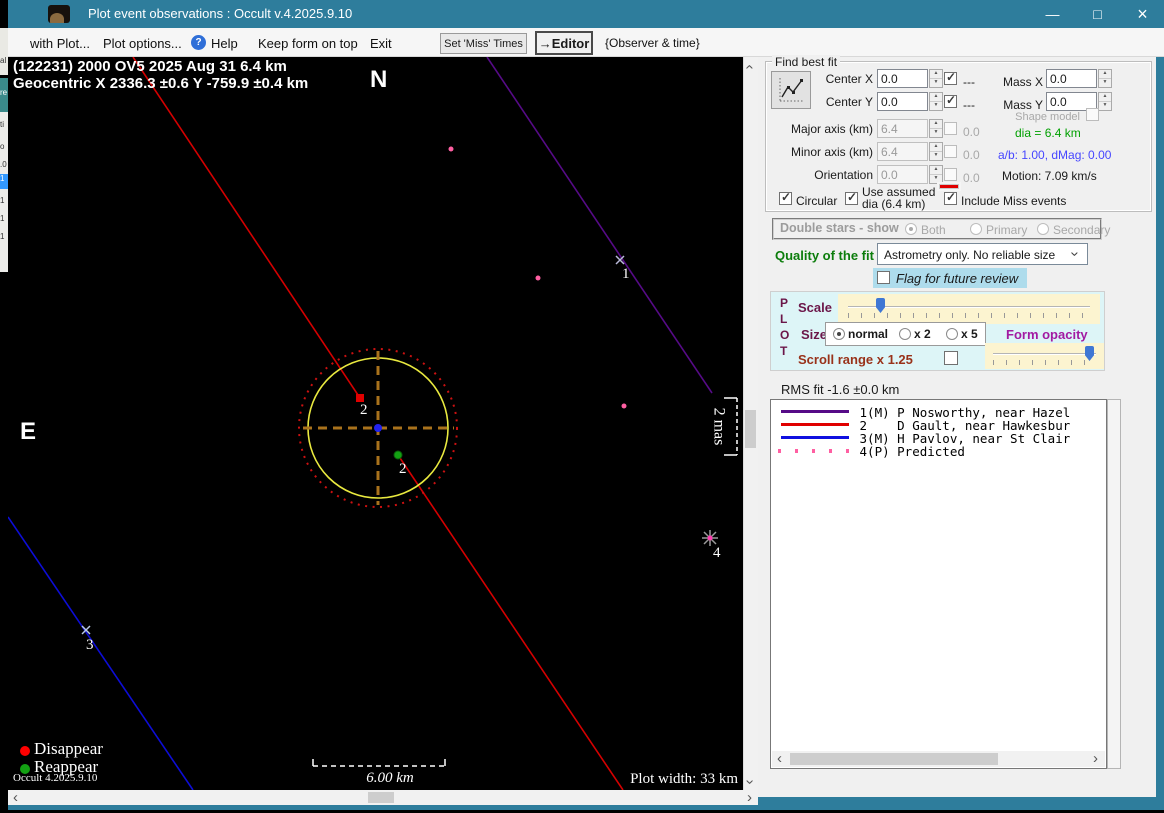 Image resolution: width=1164 pixels, height=813 pixels. What do you see at coordinates (815, 451) in the screenshot?
I see `chord-4-color-sample` at bounding box center [815, 451].